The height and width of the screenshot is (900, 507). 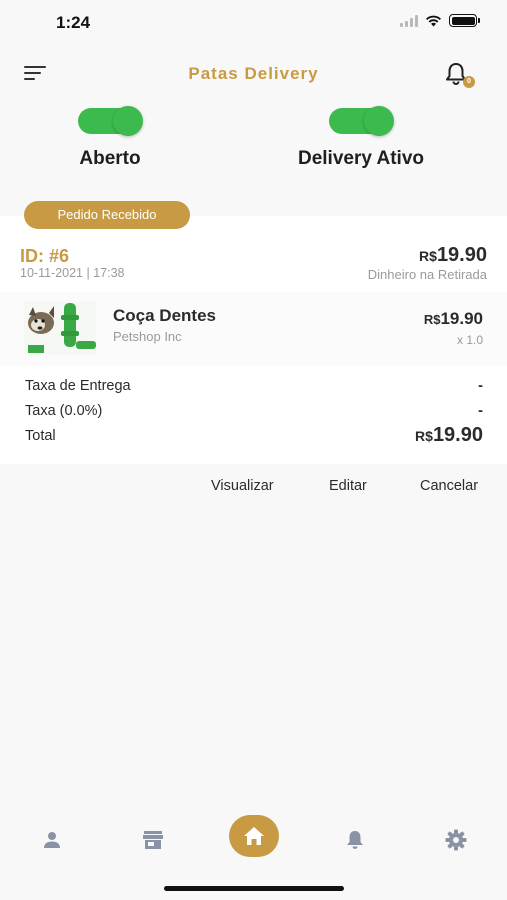 What do you see at coordinates (253, 329) in the screenshot?
I see `list-item: Coça Dentes Petshop Inc R$19.90 x 1.0` at bounding box center [253, 329].